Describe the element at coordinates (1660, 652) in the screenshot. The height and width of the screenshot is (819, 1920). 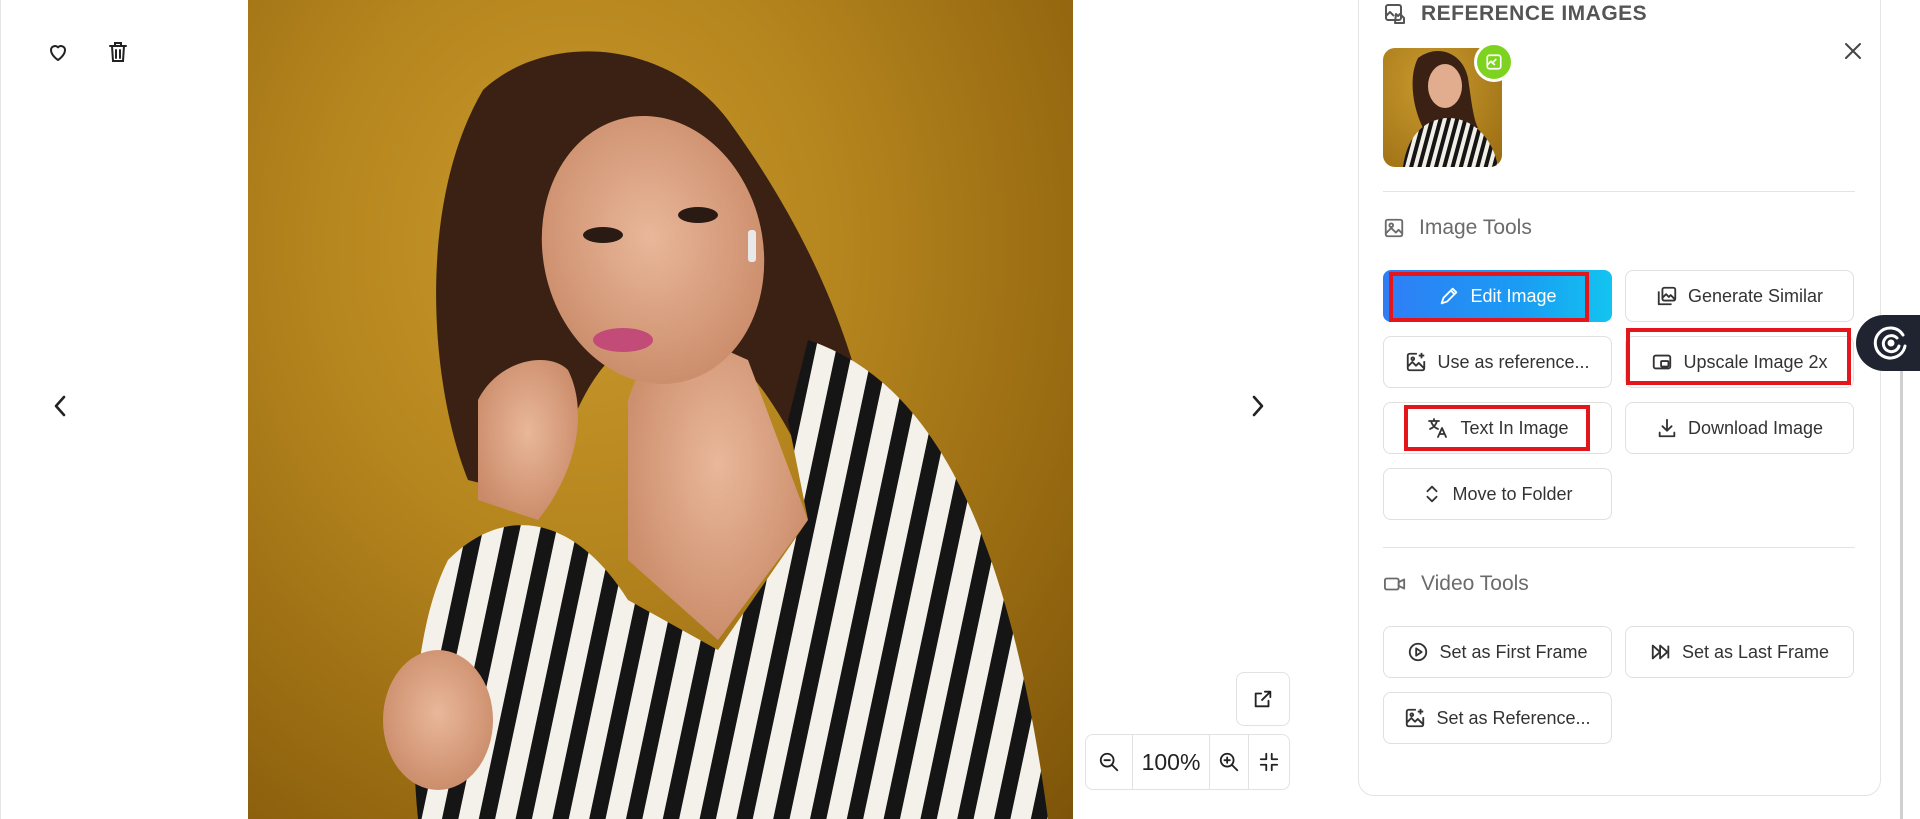
I see `skip-forward-icon` at that location.